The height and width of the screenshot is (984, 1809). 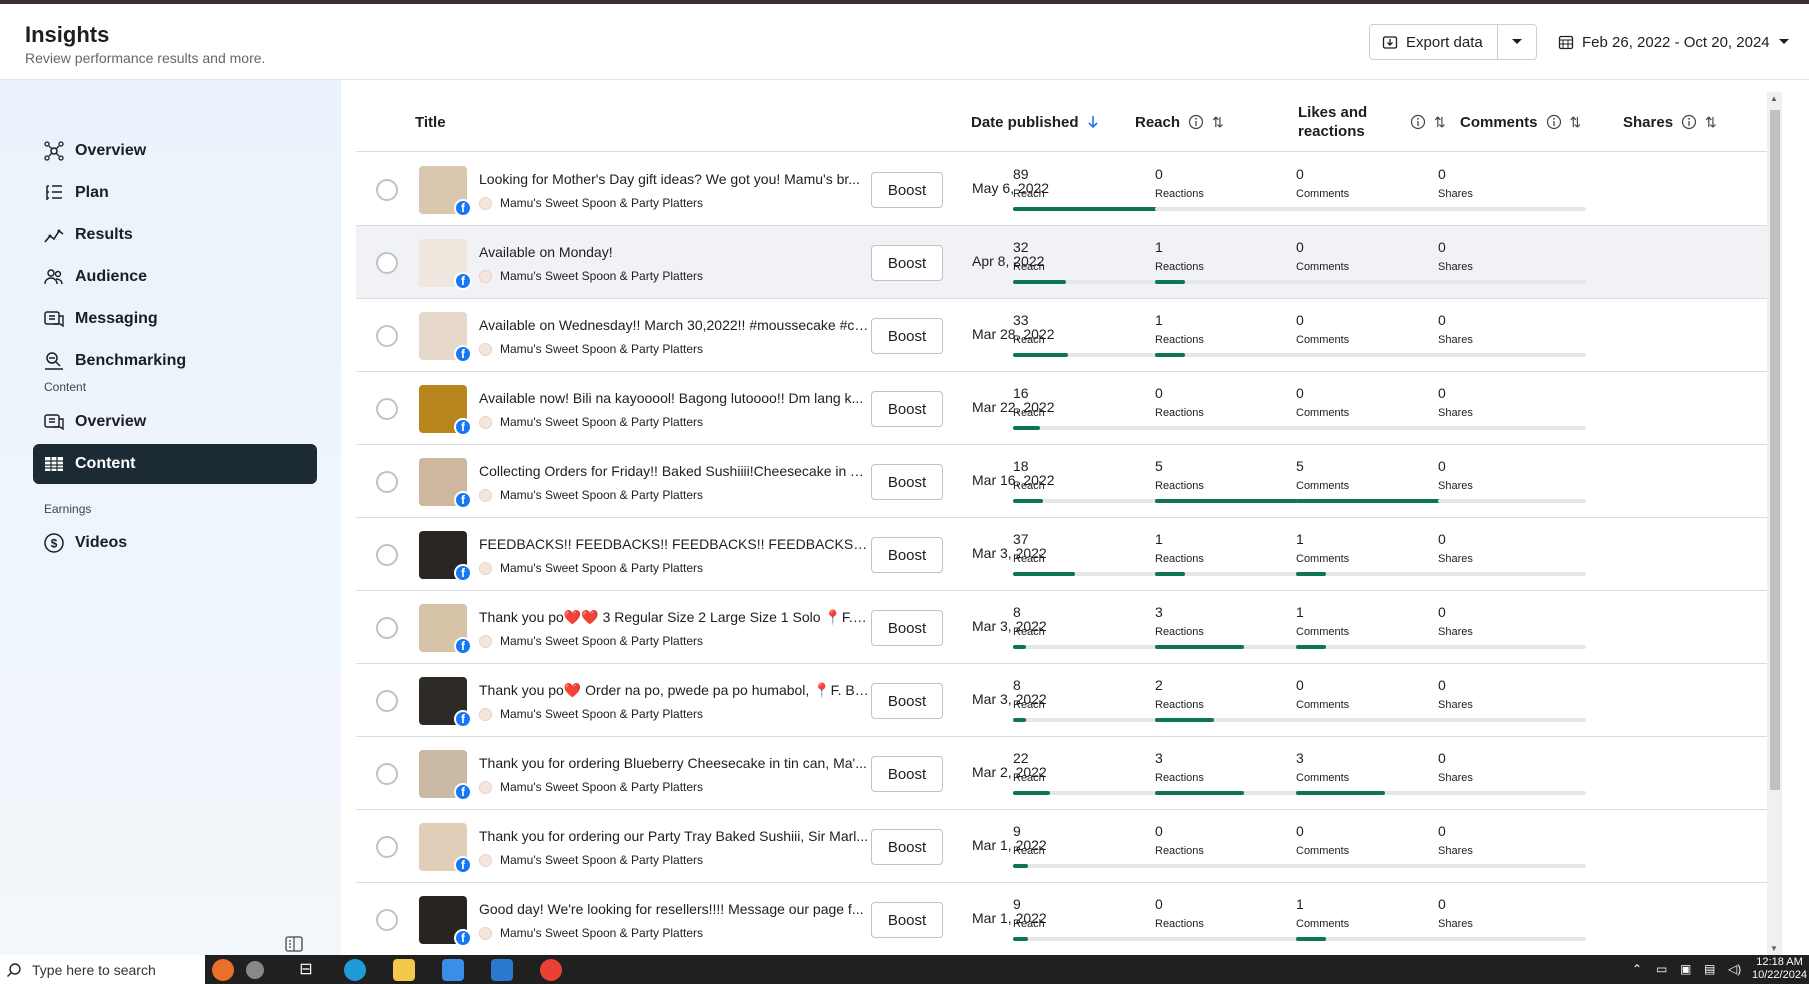 What do you see at coordinates (1774, 948) in the screenshot?
I see `scroll-down-arrow-icon: ▼` at bounding box center [1774, 948].